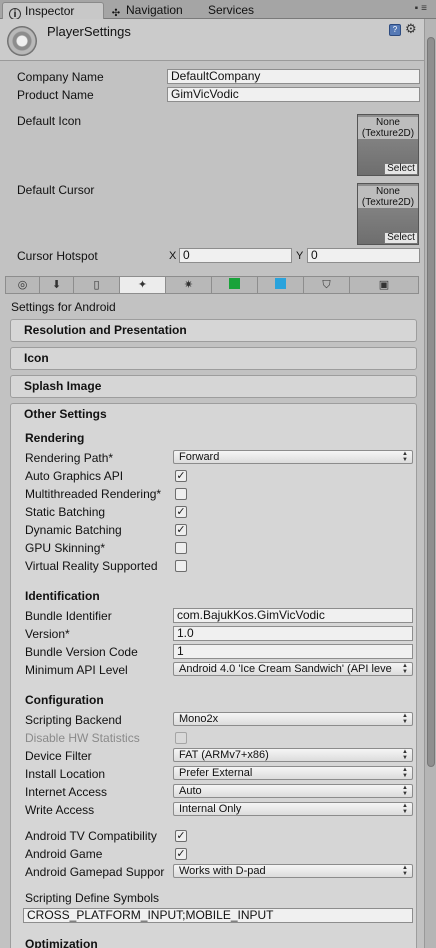  I want to click on hotspot-x-label: X, so click(173, 256).